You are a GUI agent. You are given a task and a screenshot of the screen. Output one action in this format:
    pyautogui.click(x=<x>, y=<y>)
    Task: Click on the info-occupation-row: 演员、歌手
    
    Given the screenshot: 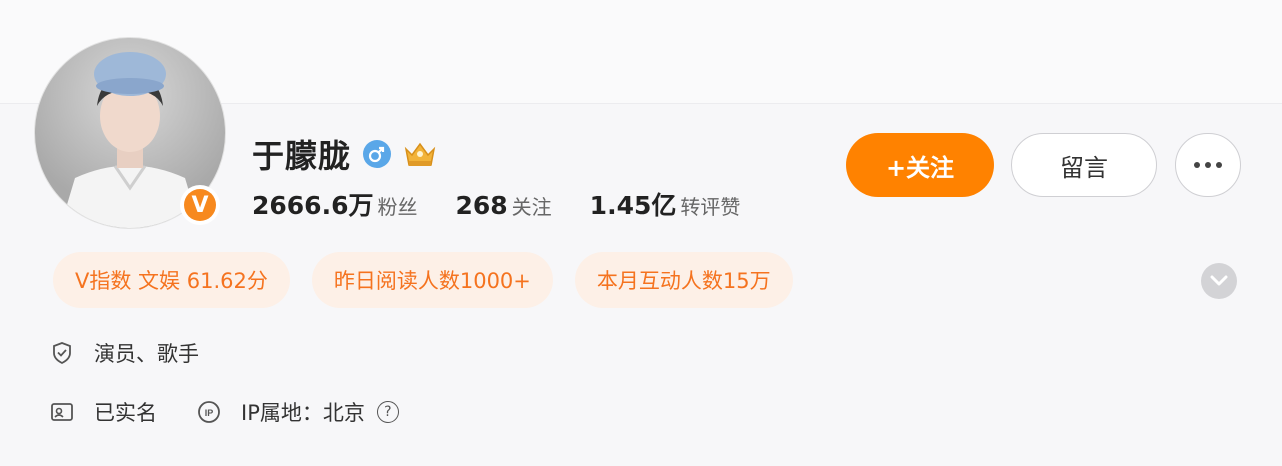 What is the action you would take?
    pyautogui.click(x=124, y=353)
    